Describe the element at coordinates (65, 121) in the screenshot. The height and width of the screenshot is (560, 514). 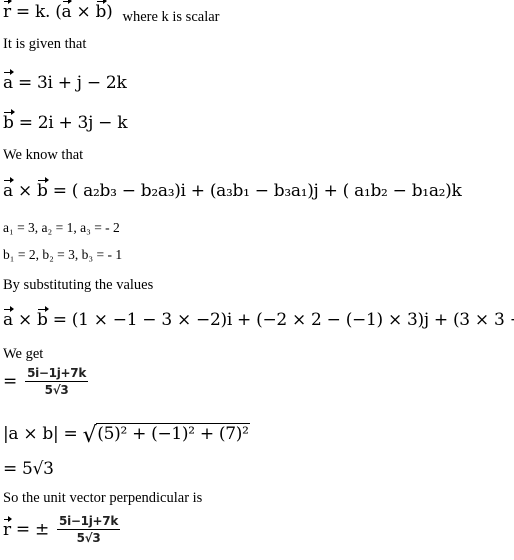
I see `equation-vector-b: b = 2i + 3j − k` at that location.